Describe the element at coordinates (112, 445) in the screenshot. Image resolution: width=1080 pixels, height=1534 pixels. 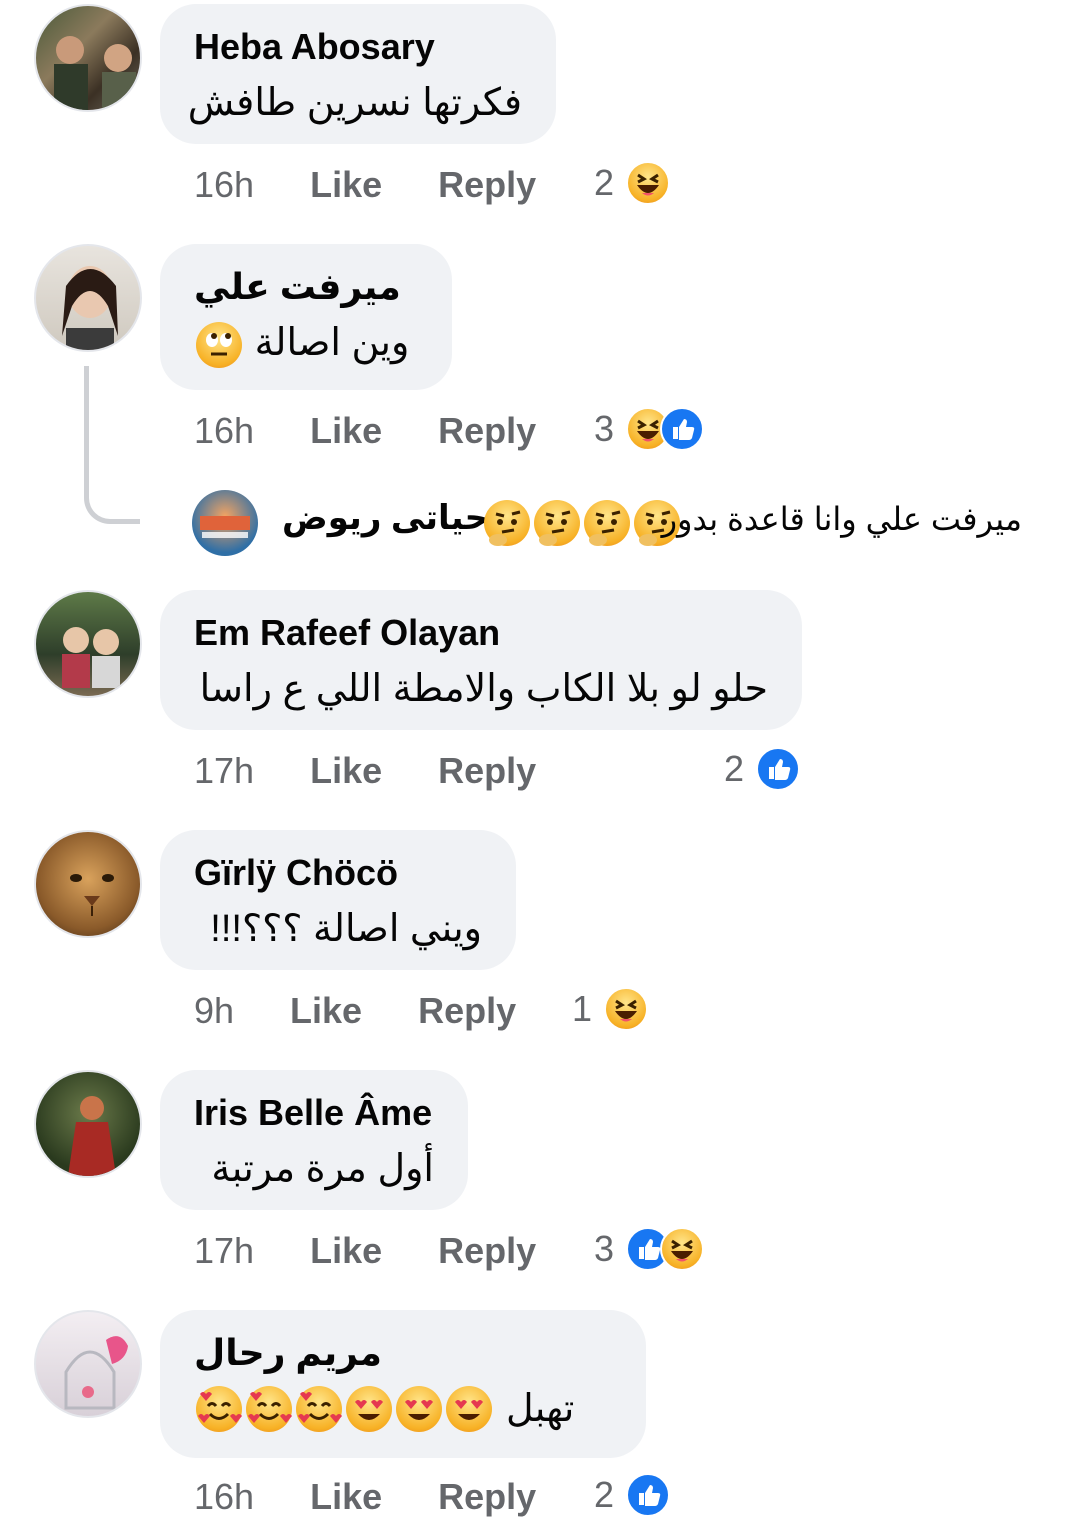
I see `thread-connector` at that location.